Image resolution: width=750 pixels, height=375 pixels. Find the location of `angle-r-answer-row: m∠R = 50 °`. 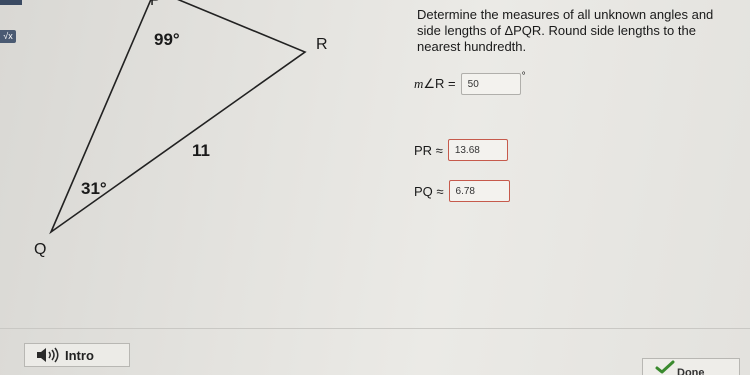

angle-r-answer-row: m∠R = 50 ° is located at coordinates (470, 83).